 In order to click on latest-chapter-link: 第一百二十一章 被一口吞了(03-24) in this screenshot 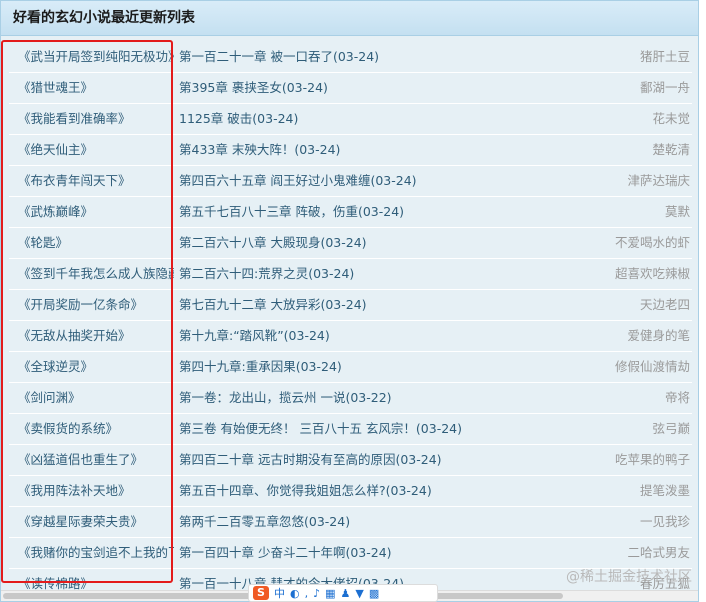, I will do `click(389, 57)`.